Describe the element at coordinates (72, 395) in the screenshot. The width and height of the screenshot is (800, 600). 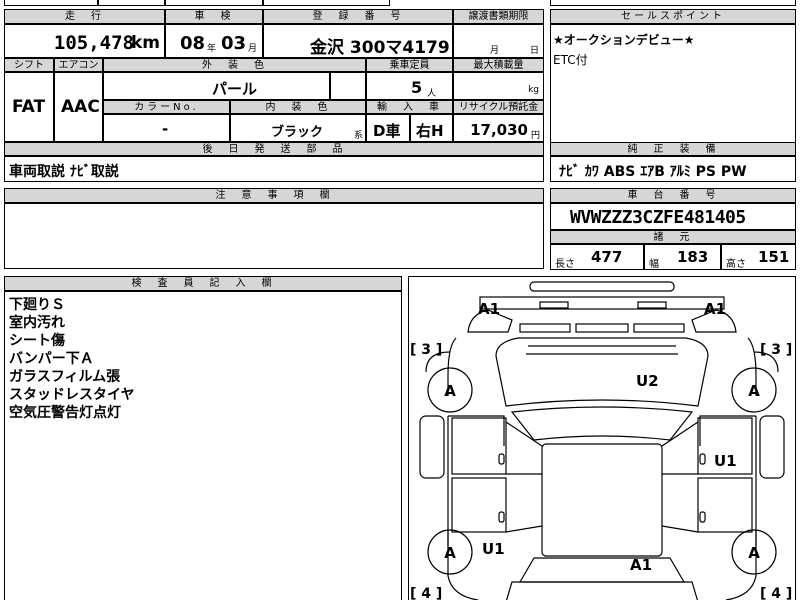
I see `inspector-line-6: スタッドレスタイヤ` at that location.